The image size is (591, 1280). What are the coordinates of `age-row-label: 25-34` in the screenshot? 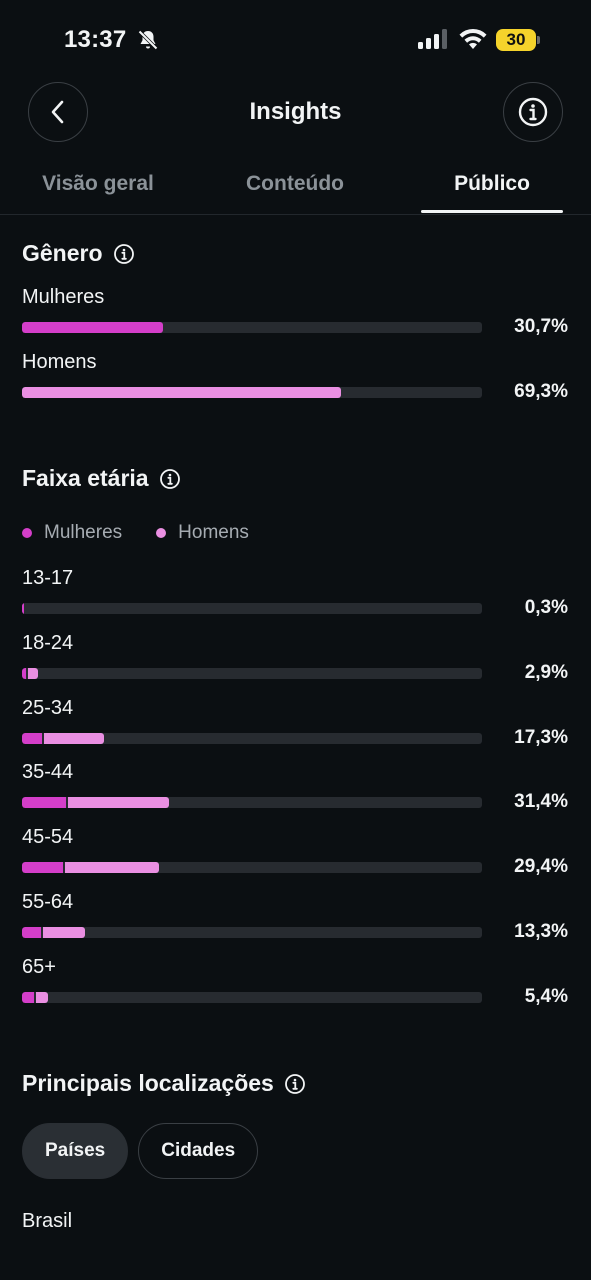 It's located at (48, 708).